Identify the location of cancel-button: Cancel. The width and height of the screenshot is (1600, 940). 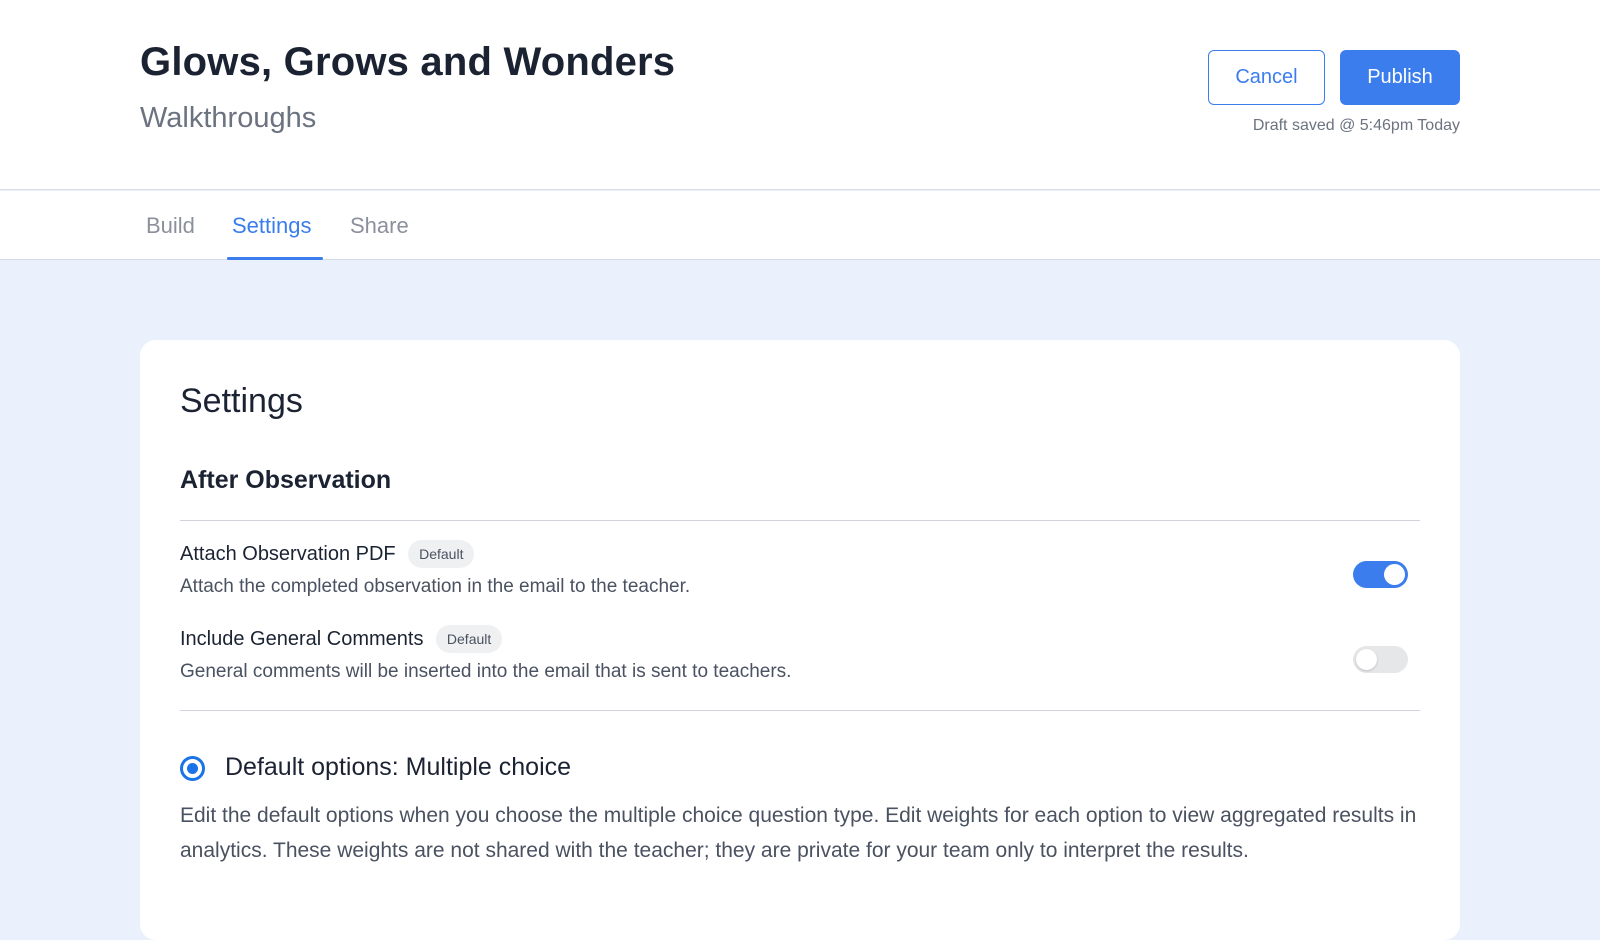
(1266, 77).